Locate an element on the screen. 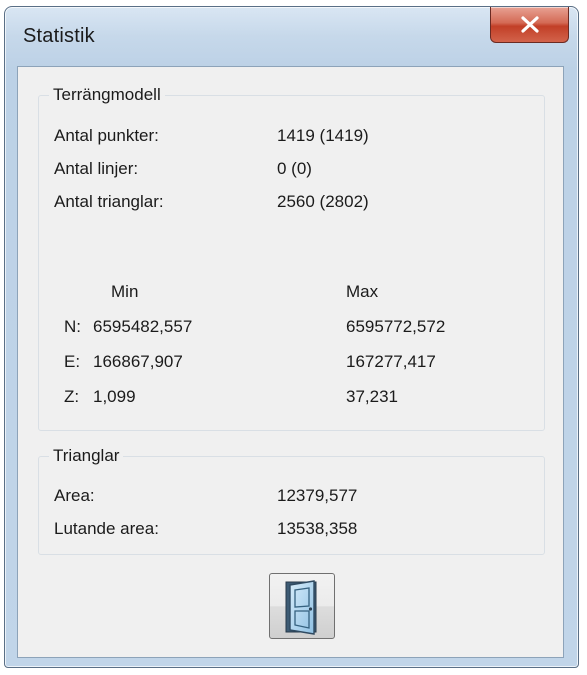 The height and width of the screenshot is (675, 587). exit-button is located at coordinates (302, 606).